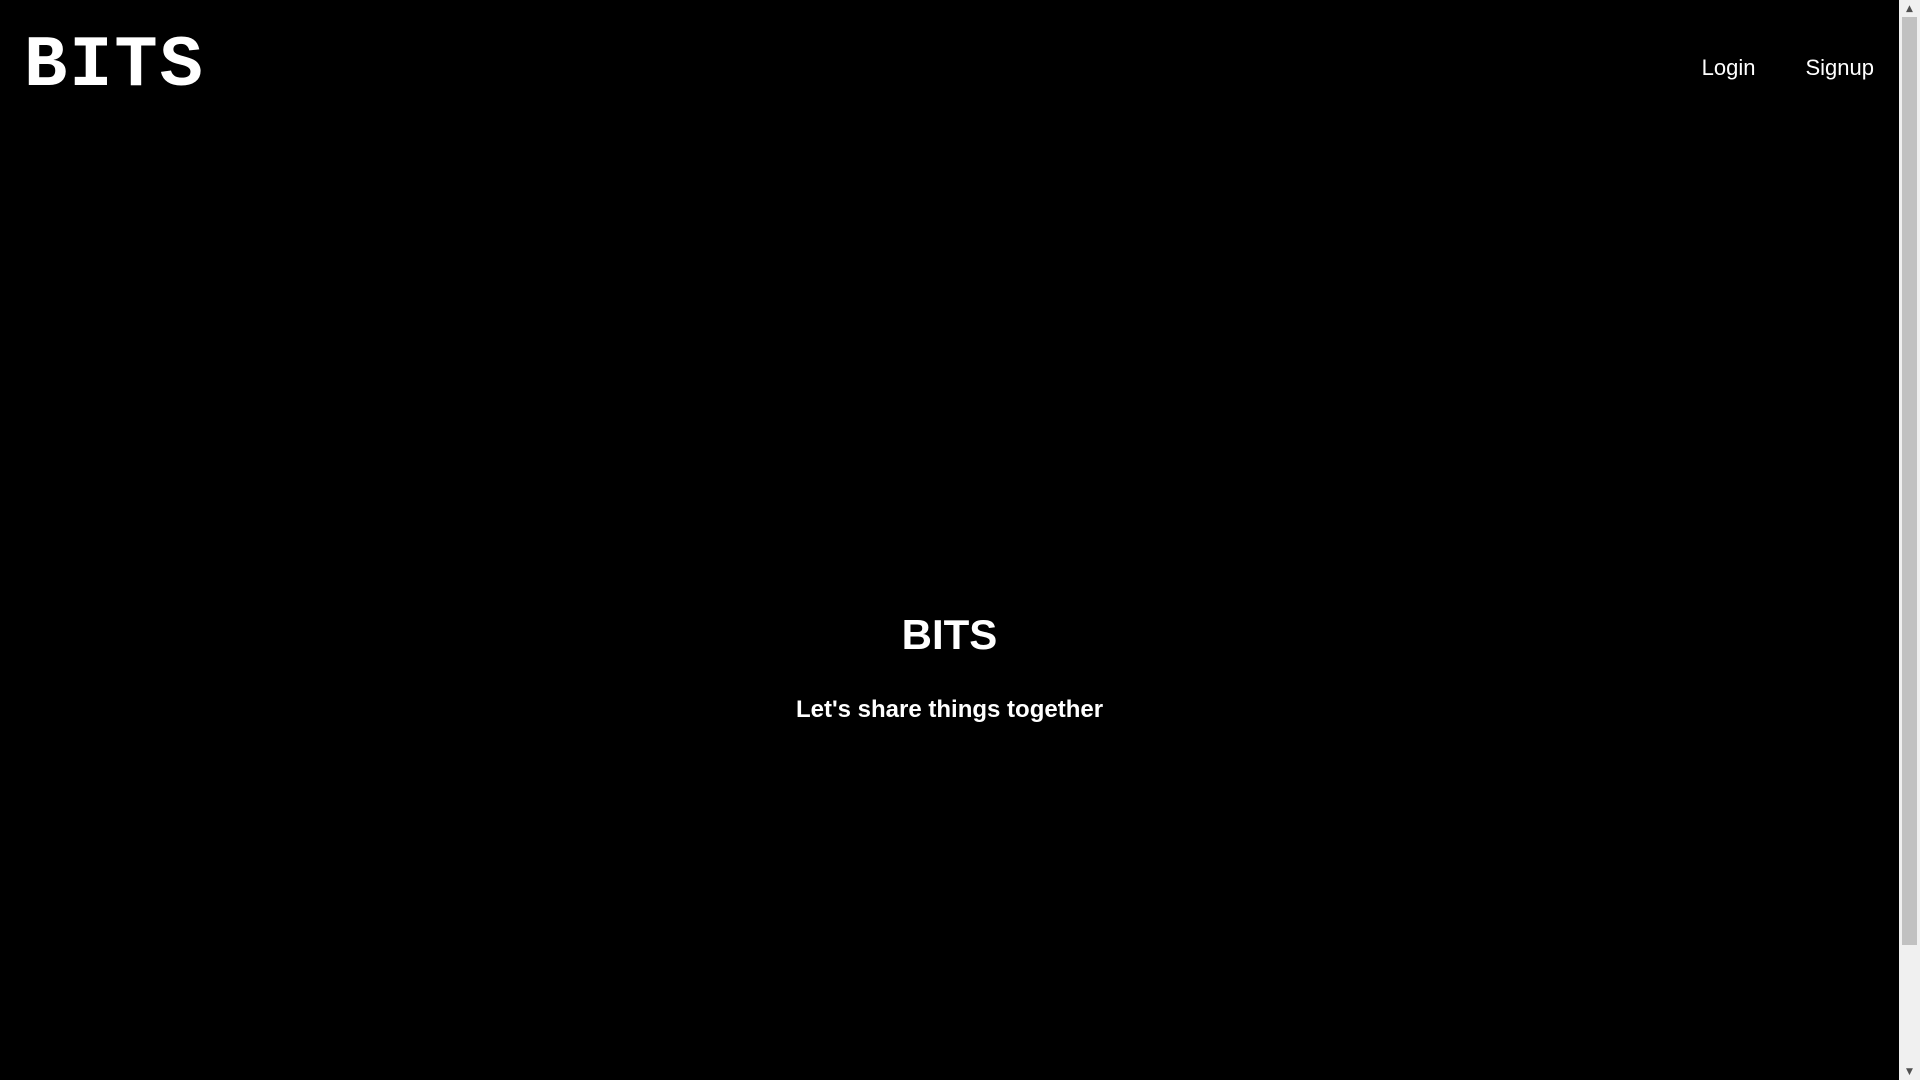  I want to click on auth-nav: Login Signup, so click(1788, 68).